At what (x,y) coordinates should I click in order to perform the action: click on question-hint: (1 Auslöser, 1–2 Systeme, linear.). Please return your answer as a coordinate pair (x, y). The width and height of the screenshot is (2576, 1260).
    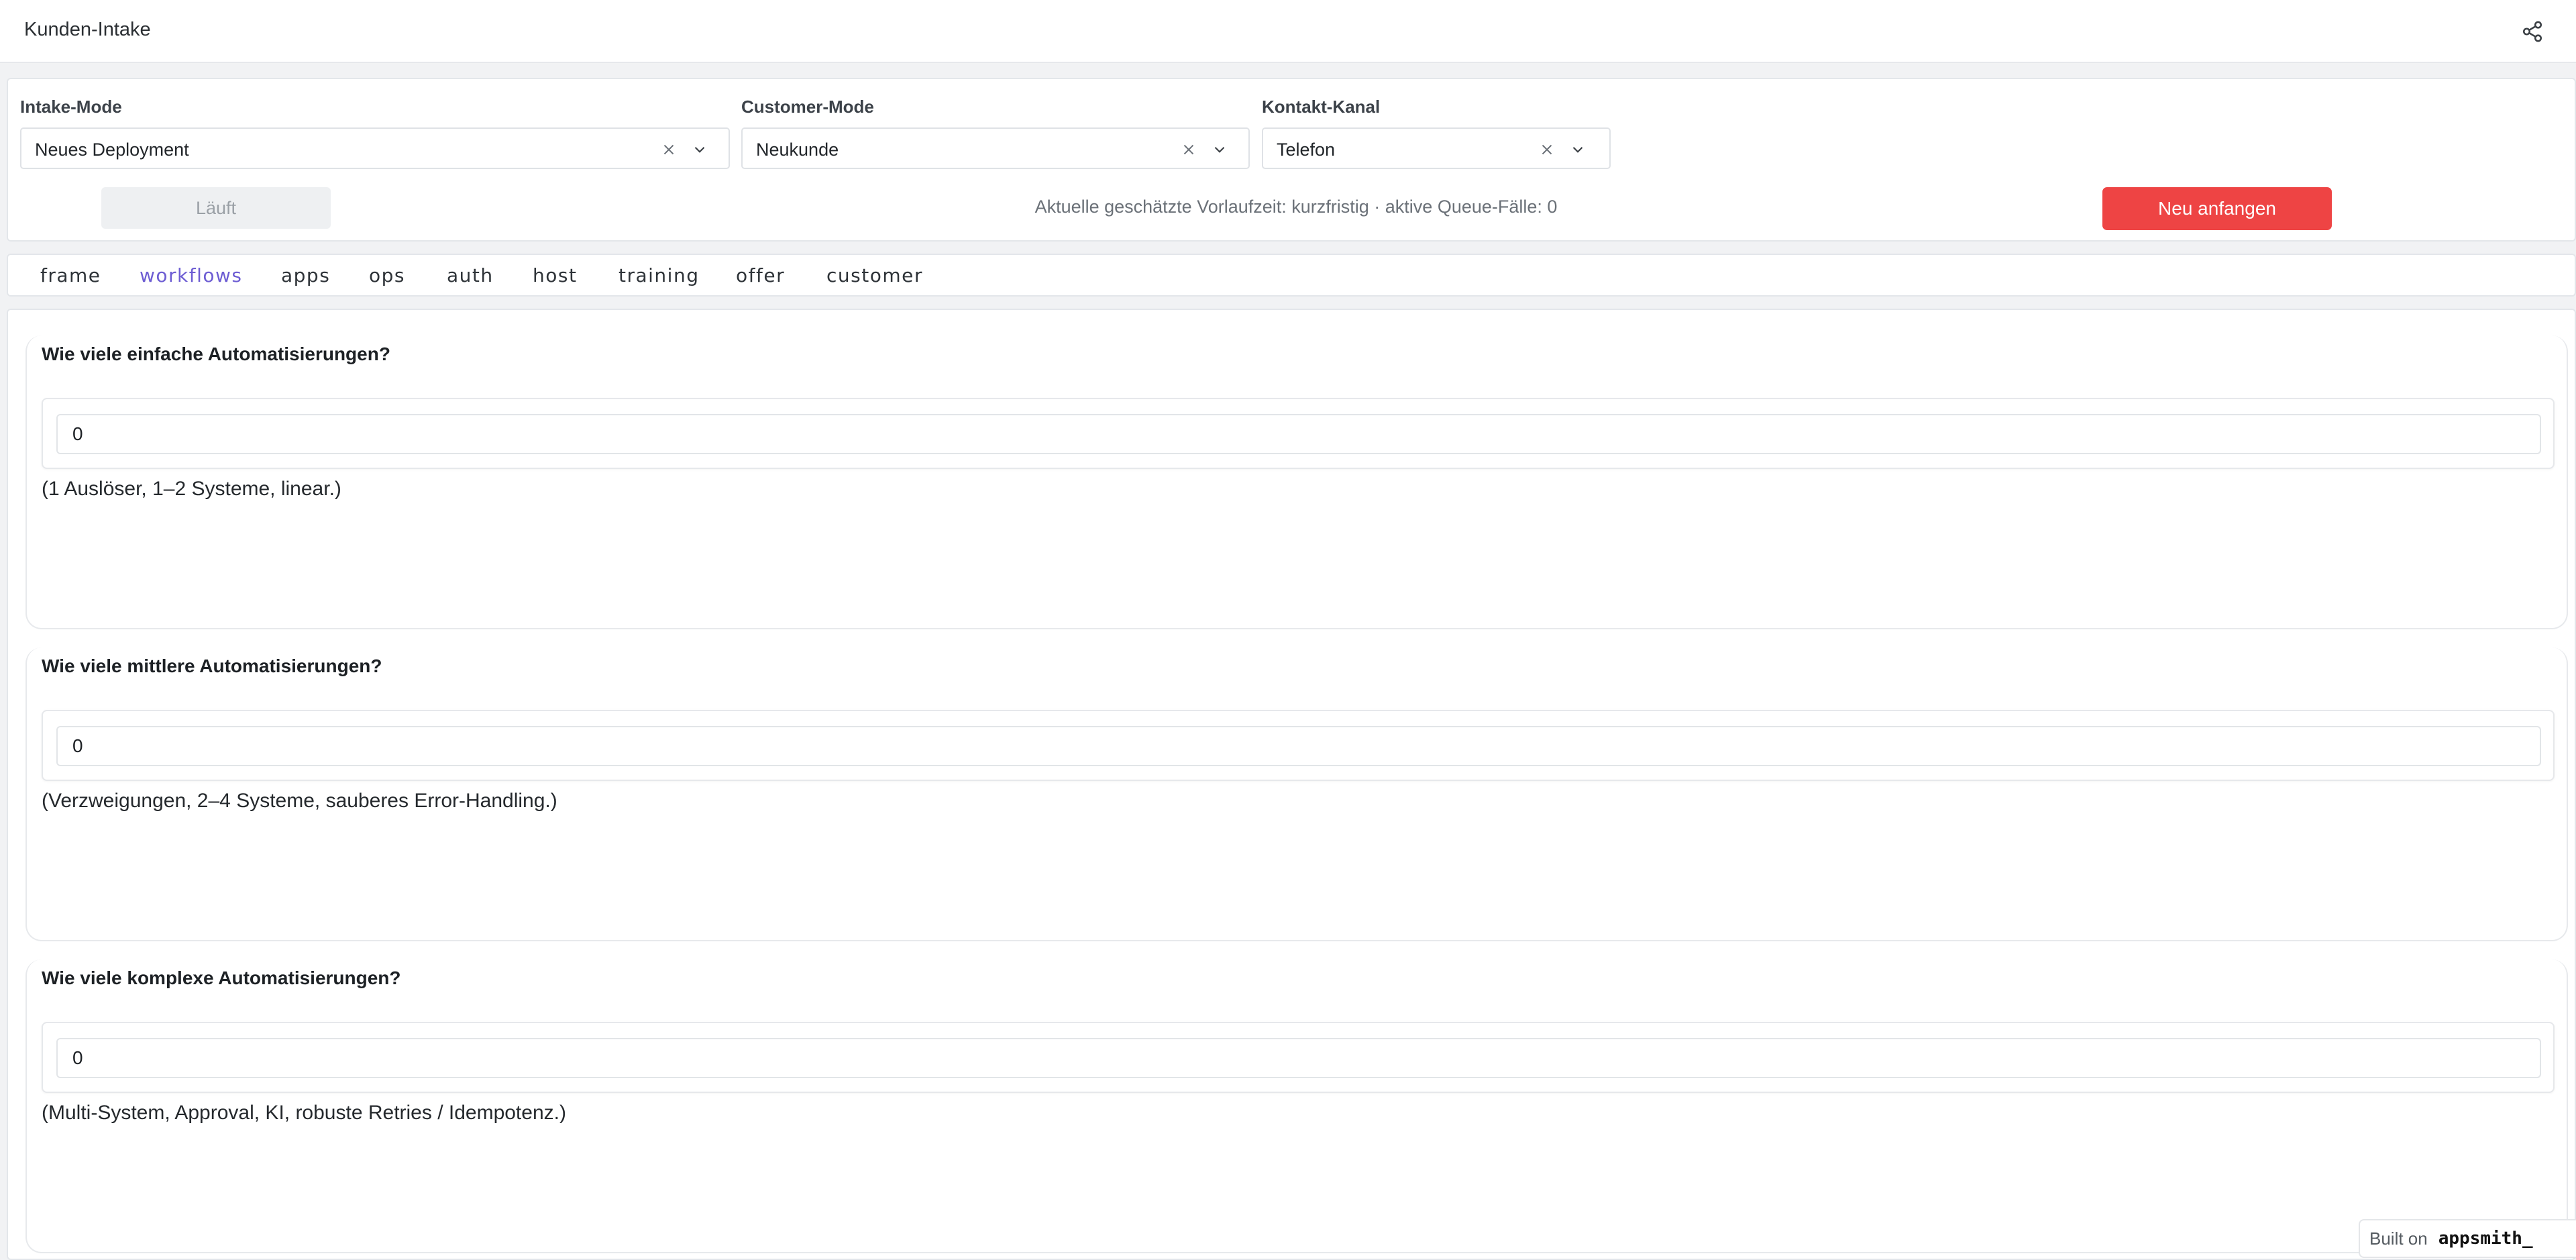
    Looking at the image, I should click on (191, 489).